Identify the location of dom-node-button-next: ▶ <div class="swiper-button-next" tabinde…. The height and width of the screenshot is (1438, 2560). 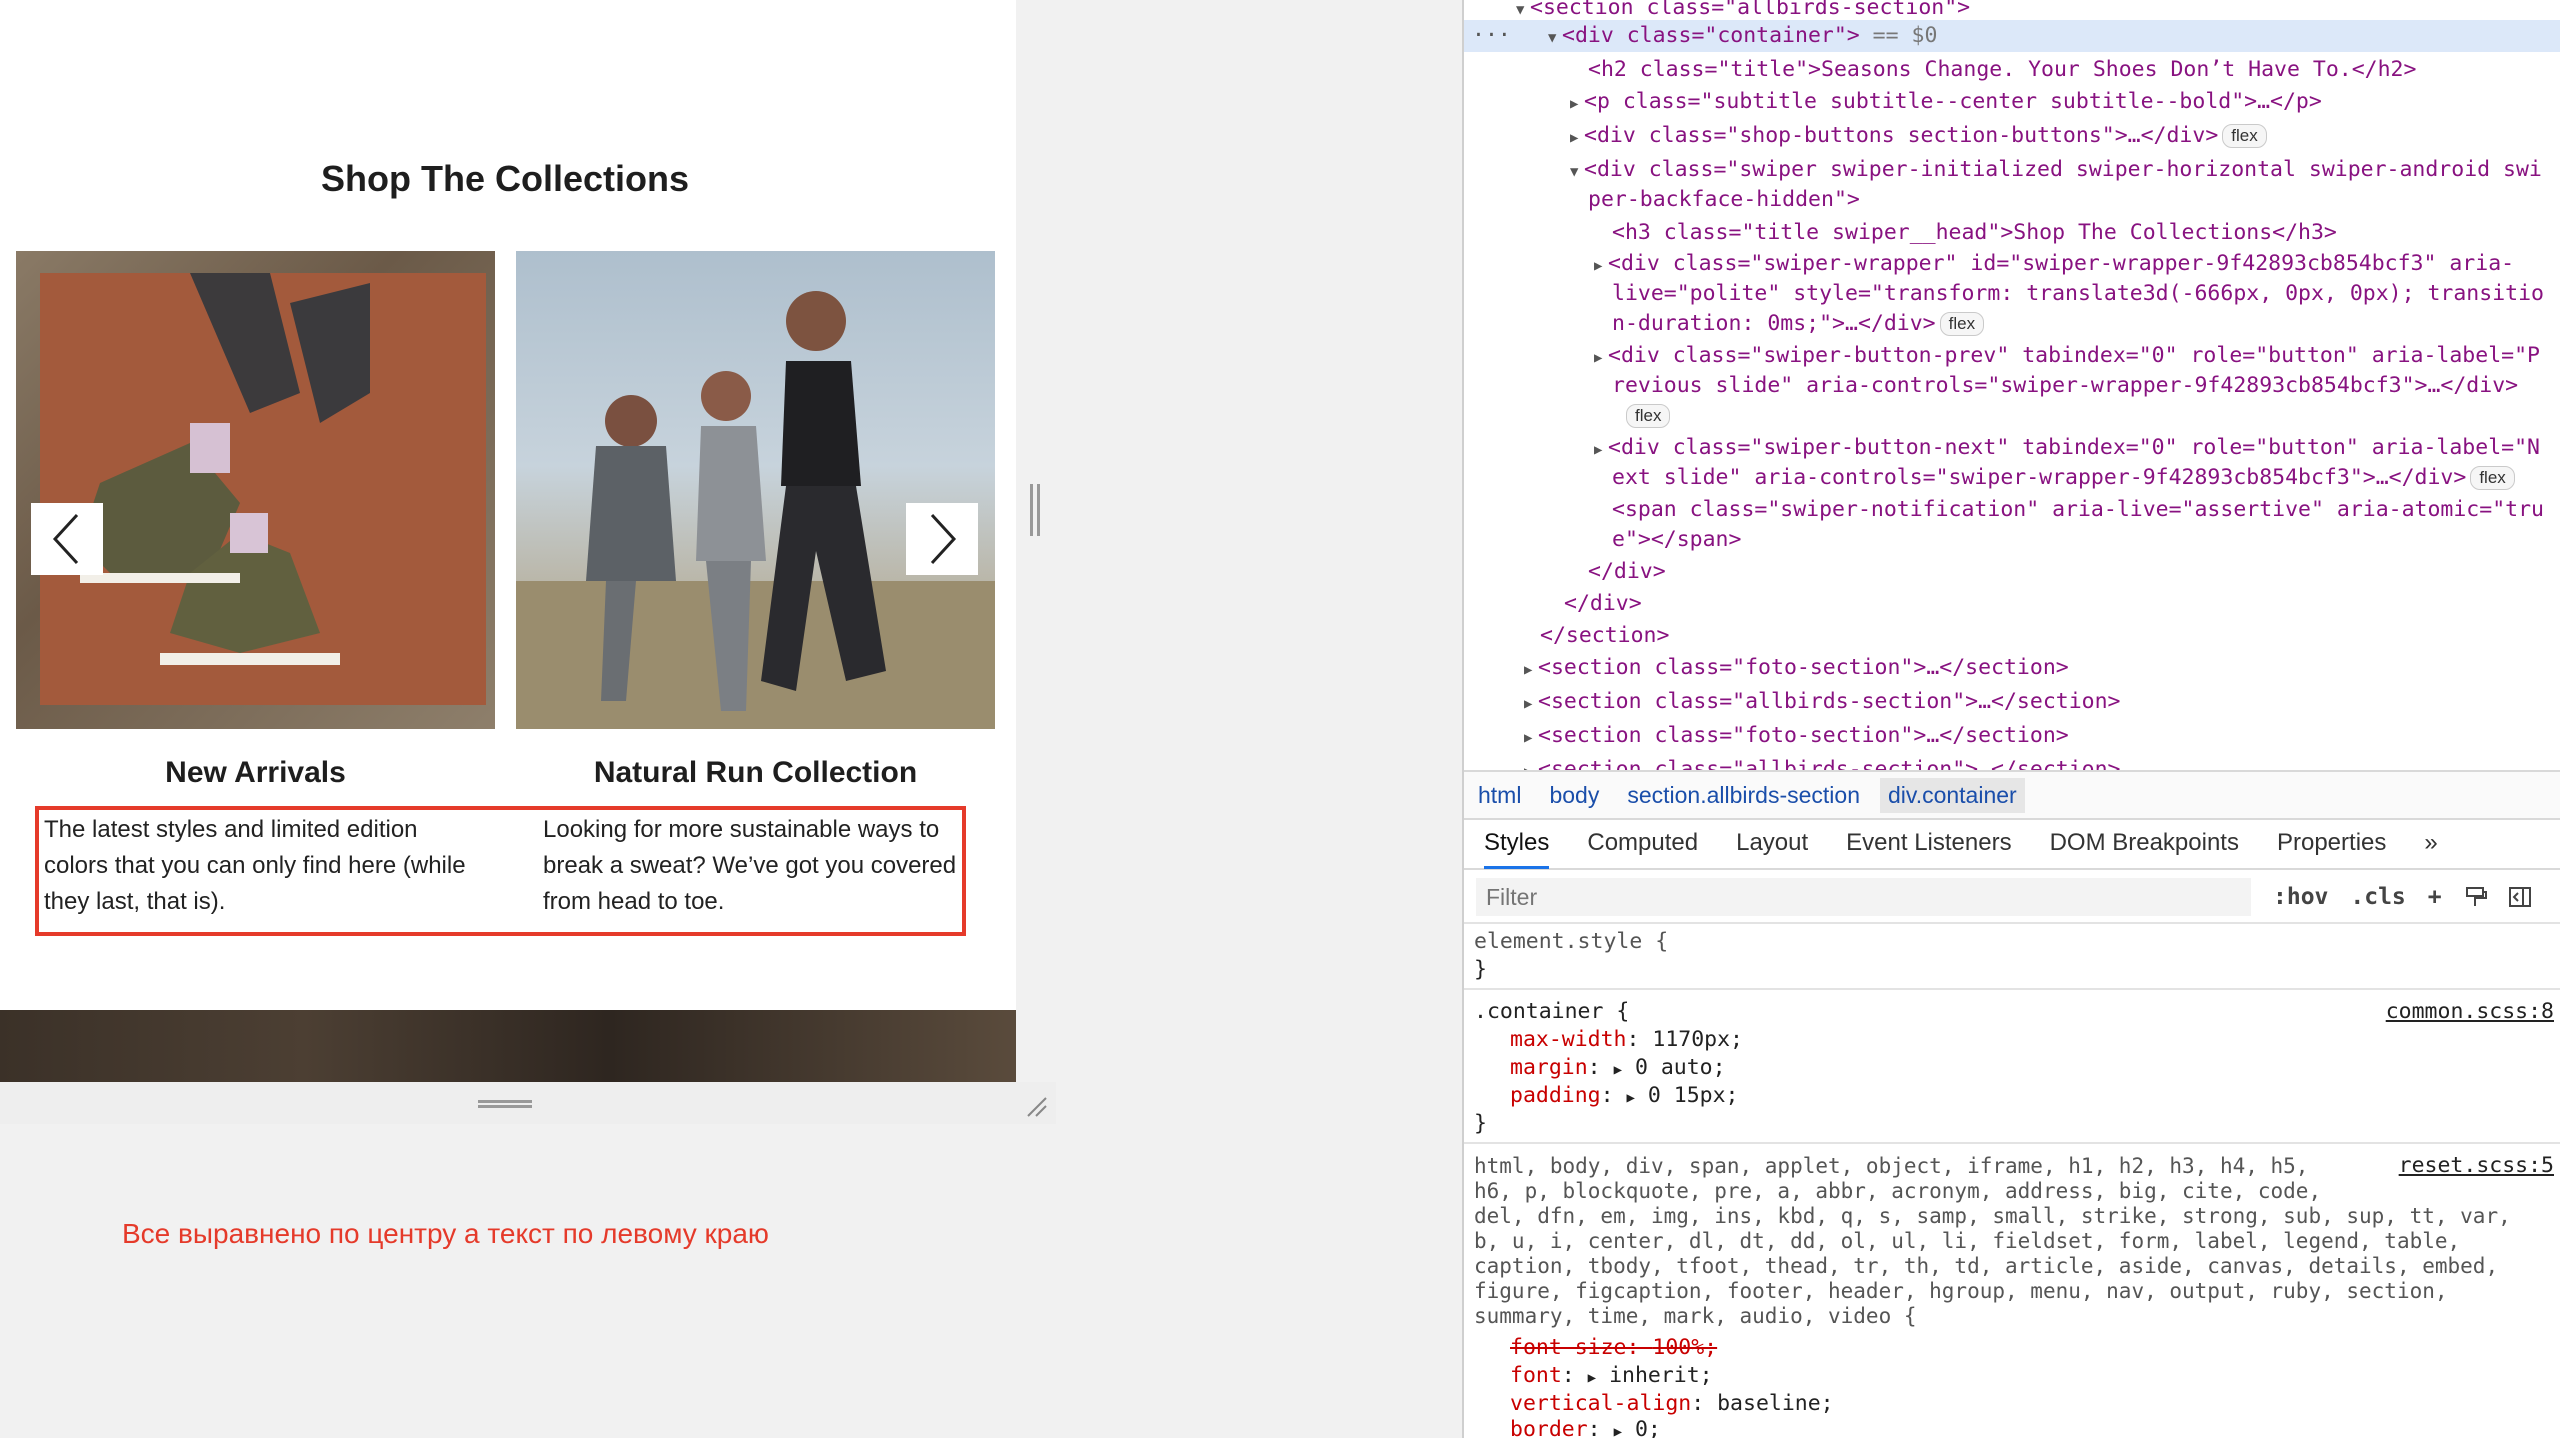
(2067, 448).